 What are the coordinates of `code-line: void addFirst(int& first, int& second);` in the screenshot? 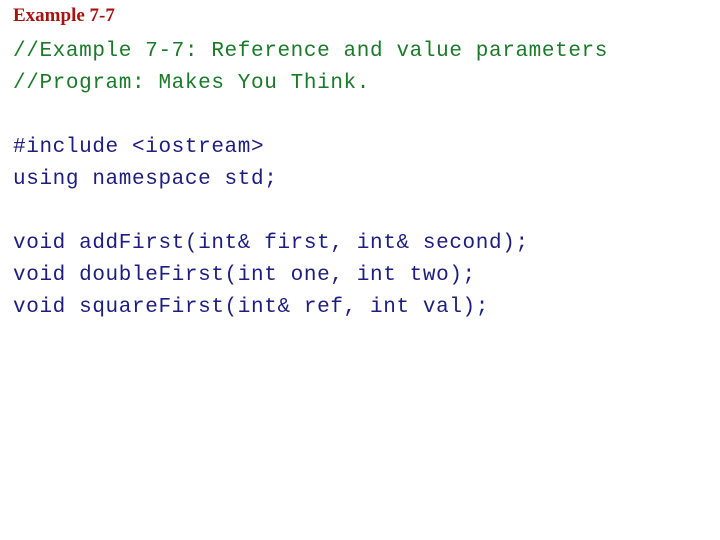 It's located at (271, 243).